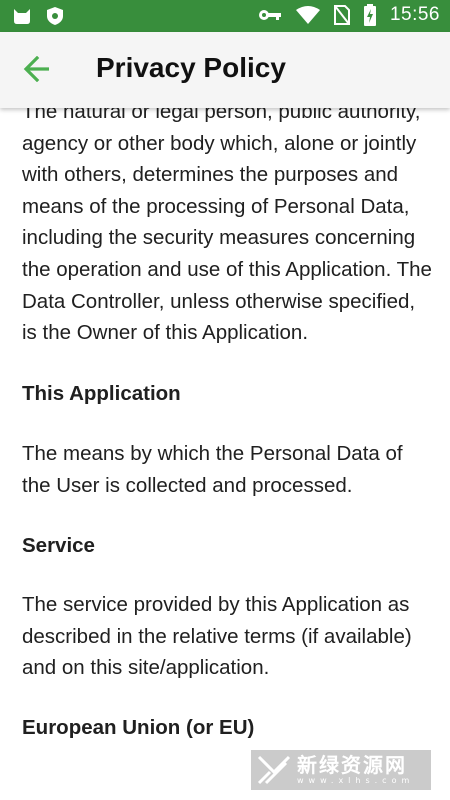 The image size is (450, 800). I want to click on heading-service: Service, so click(58, 545).